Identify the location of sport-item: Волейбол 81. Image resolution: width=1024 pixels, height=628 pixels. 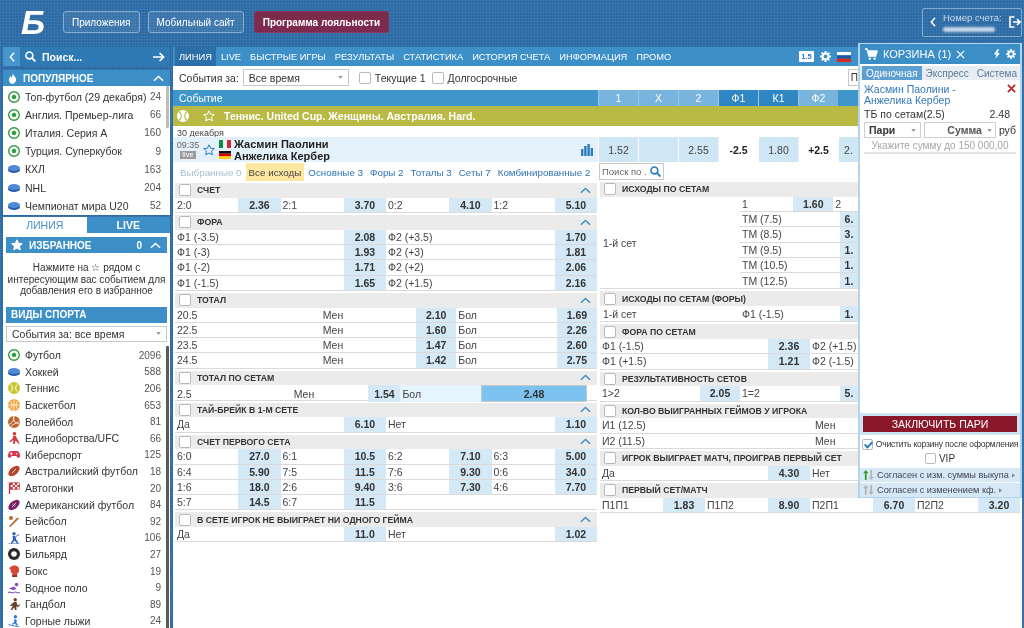
(84, 421).